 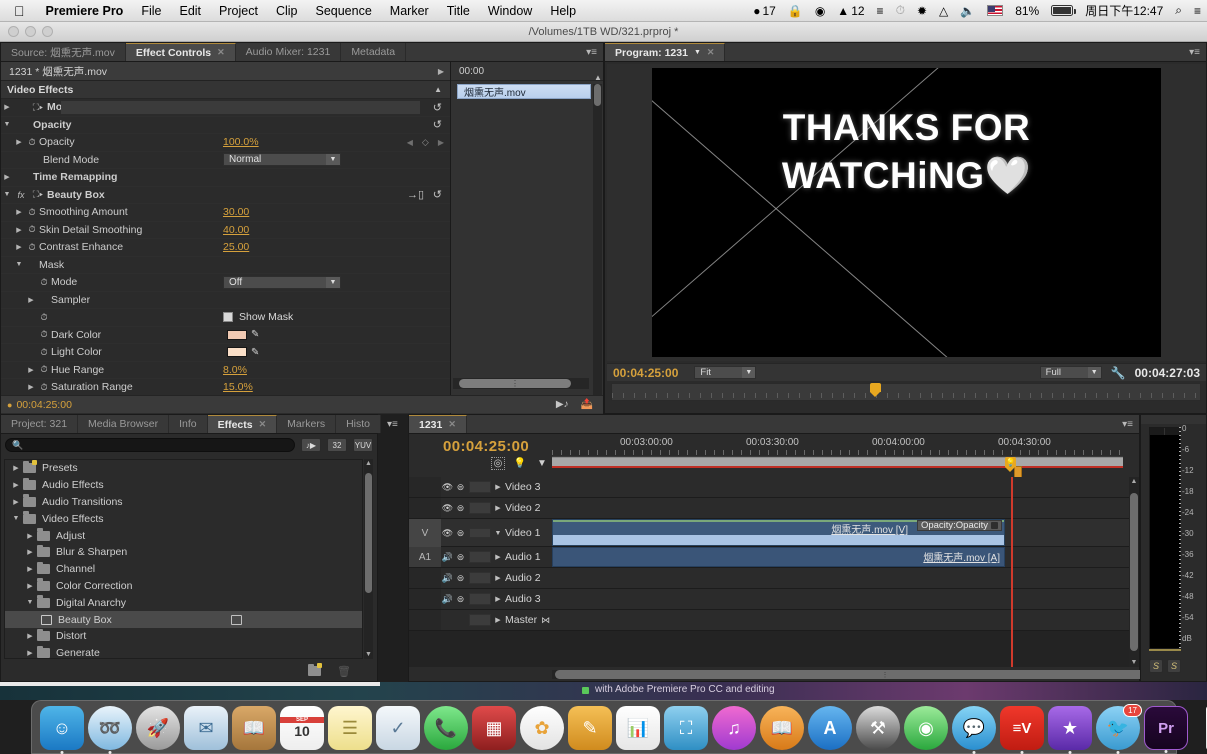 I want to click on bluetooth-icon: ✹, so click(x=922, y=11).